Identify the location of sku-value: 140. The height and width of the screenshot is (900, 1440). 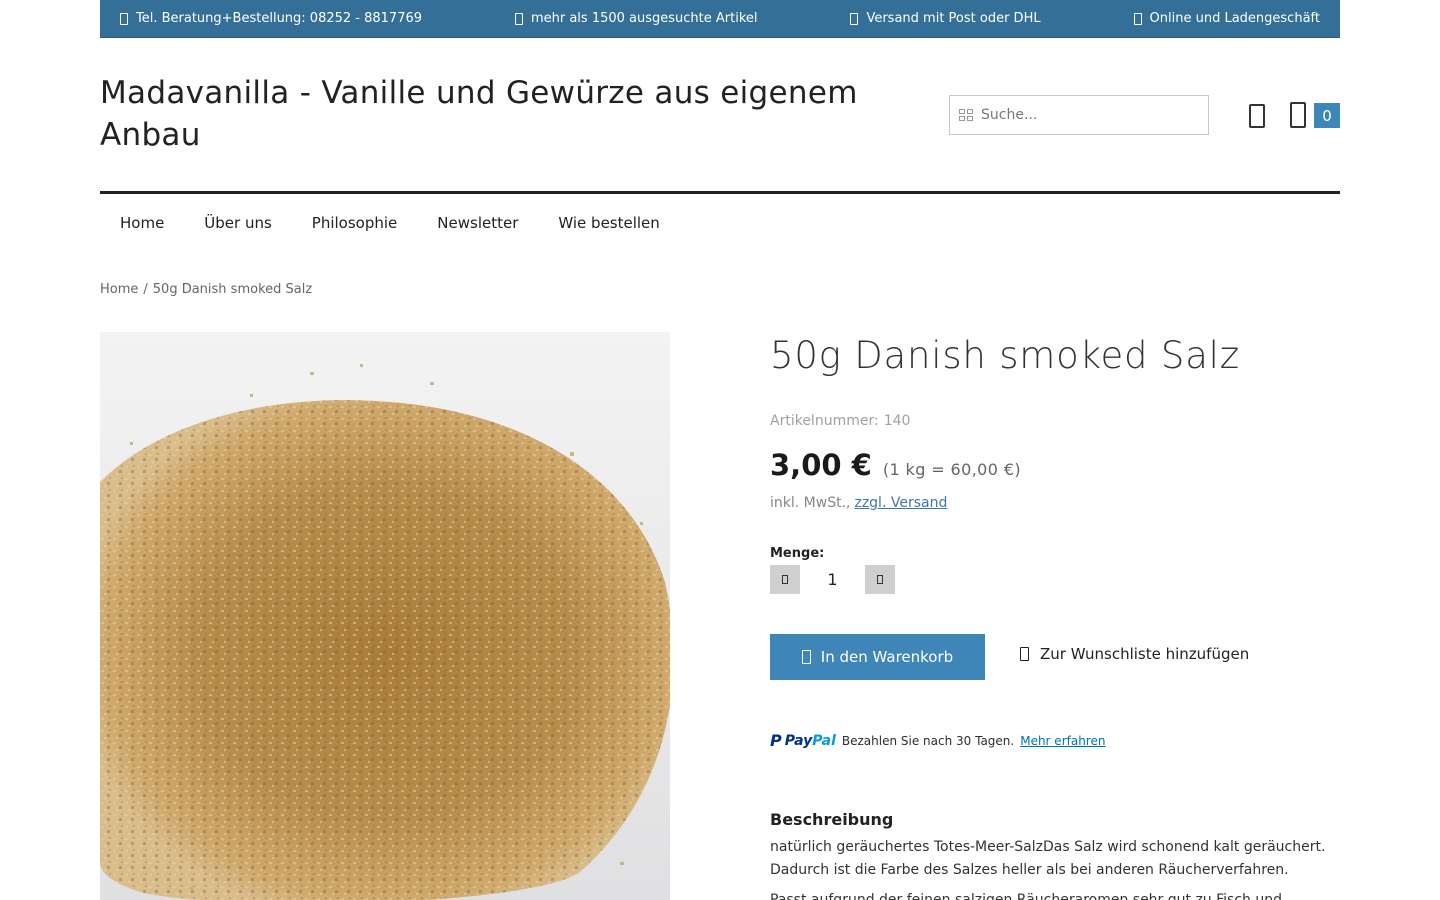
(897, 421).